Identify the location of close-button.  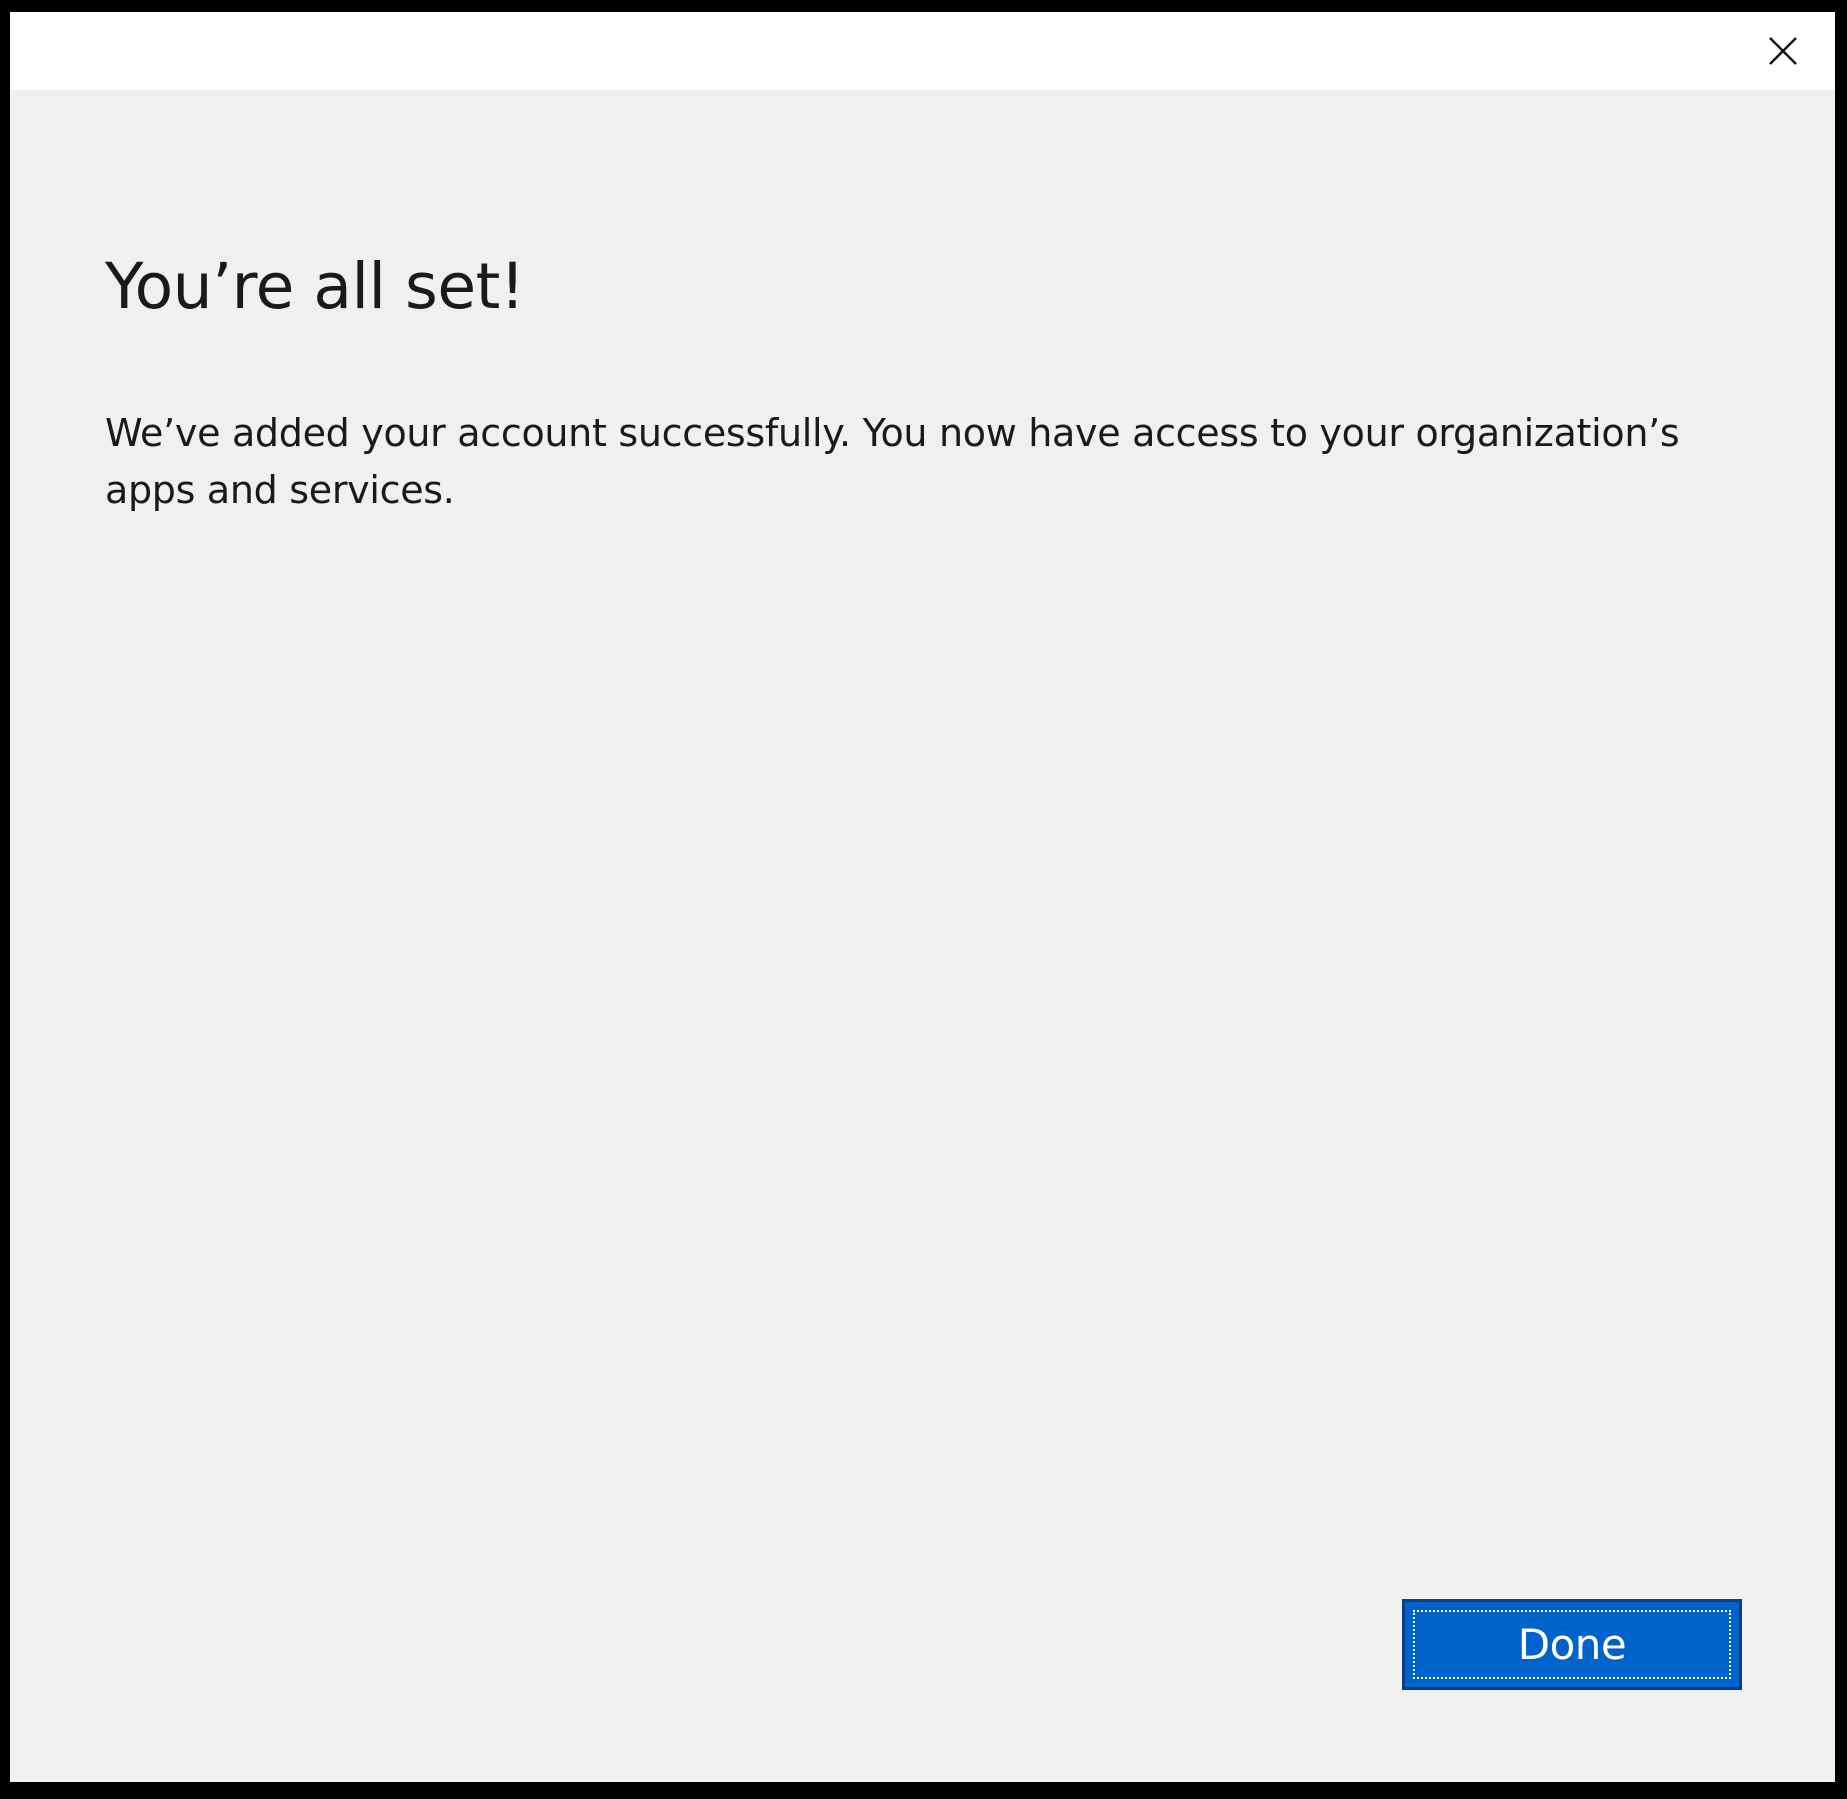
(1783, 51).